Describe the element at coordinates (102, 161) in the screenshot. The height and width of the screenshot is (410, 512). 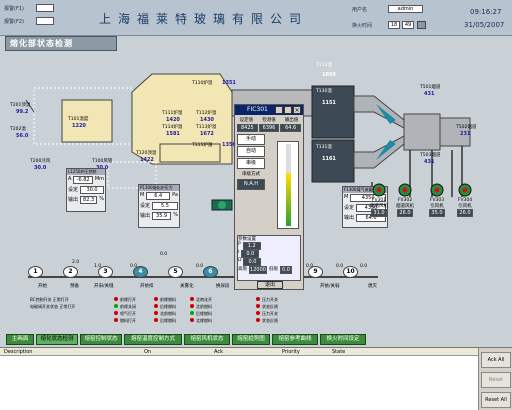
I see `t100-label: T100风管` at that location.